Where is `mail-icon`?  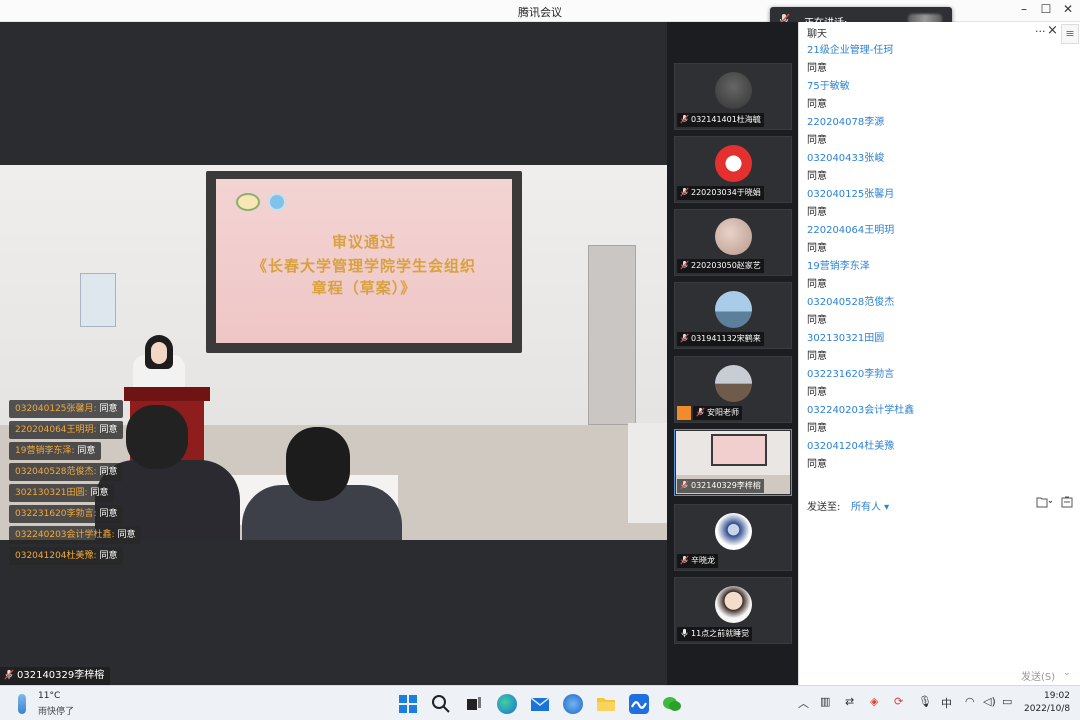
mail-icon is located at coordinates (540, 704).